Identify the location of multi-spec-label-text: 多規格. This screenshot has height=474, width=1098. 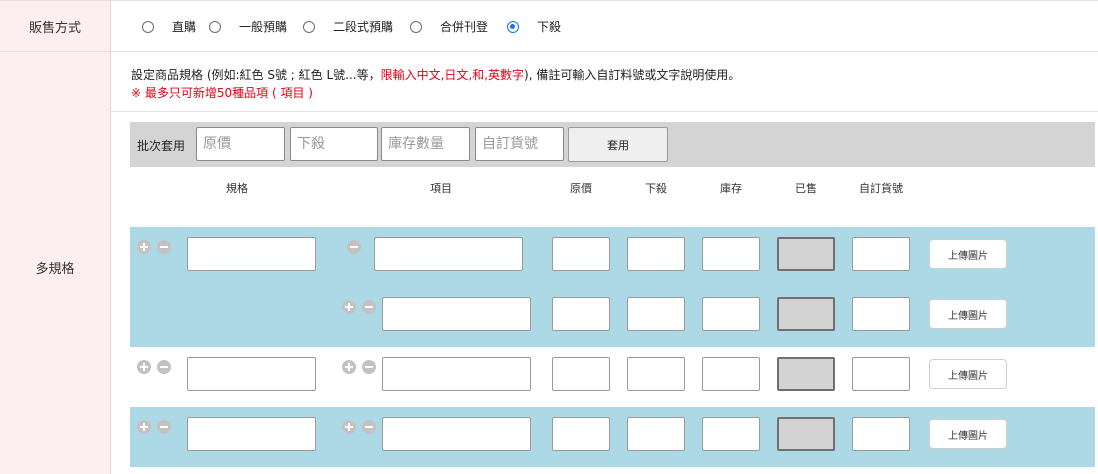
(55, 269).